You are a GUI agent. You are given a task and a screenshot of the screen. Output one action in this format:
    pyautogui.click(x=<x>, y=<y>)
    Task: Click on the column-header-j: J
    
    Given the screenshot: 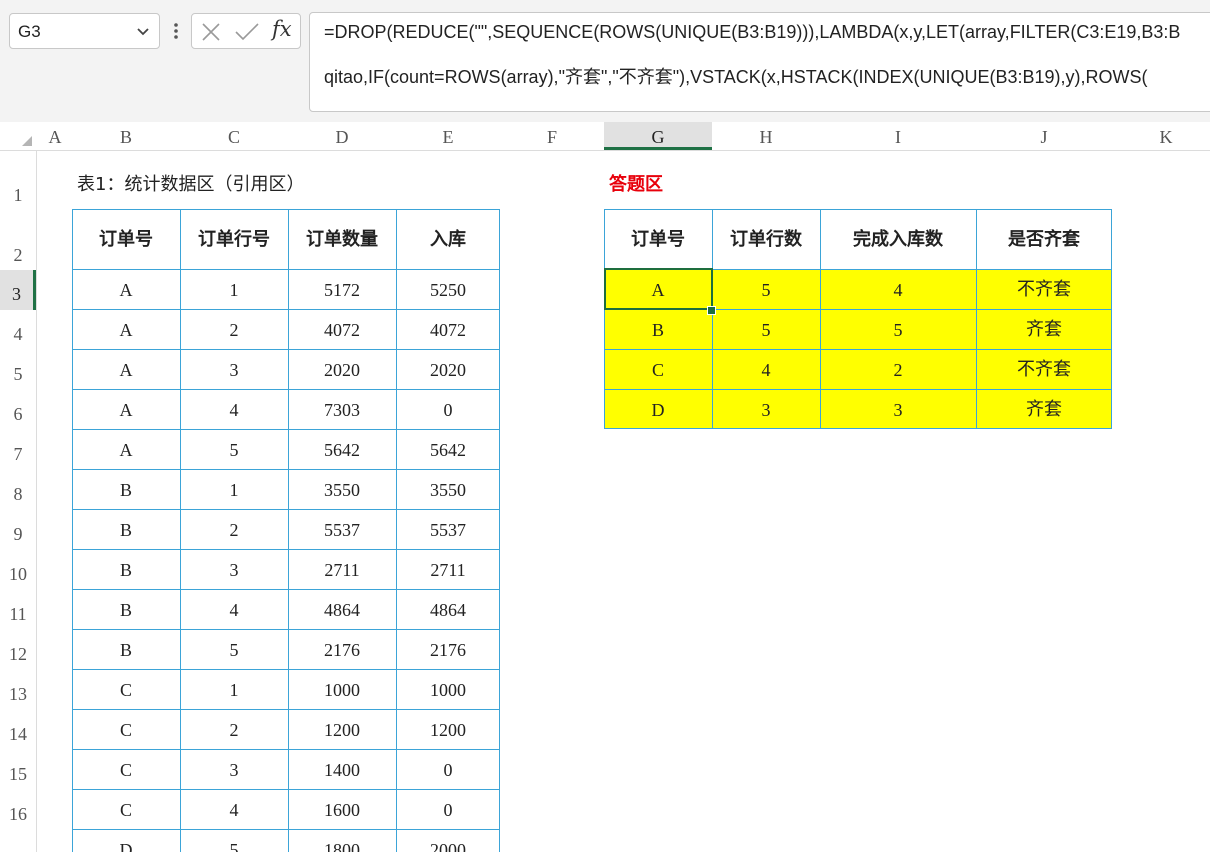 What is the action you would take?
    pyautogui.click(x=1044, y=136)
    